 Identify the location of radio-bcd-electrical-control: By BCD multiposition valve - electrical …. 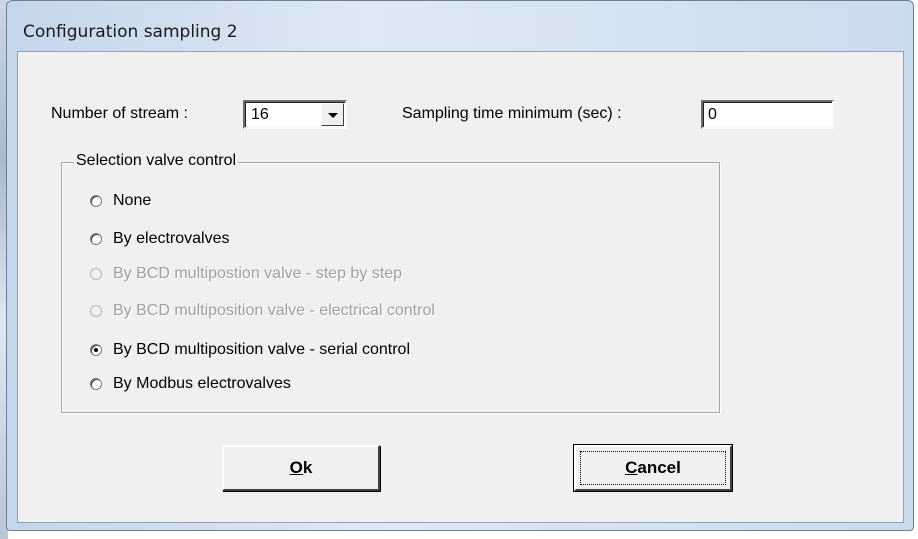
(262, 311).